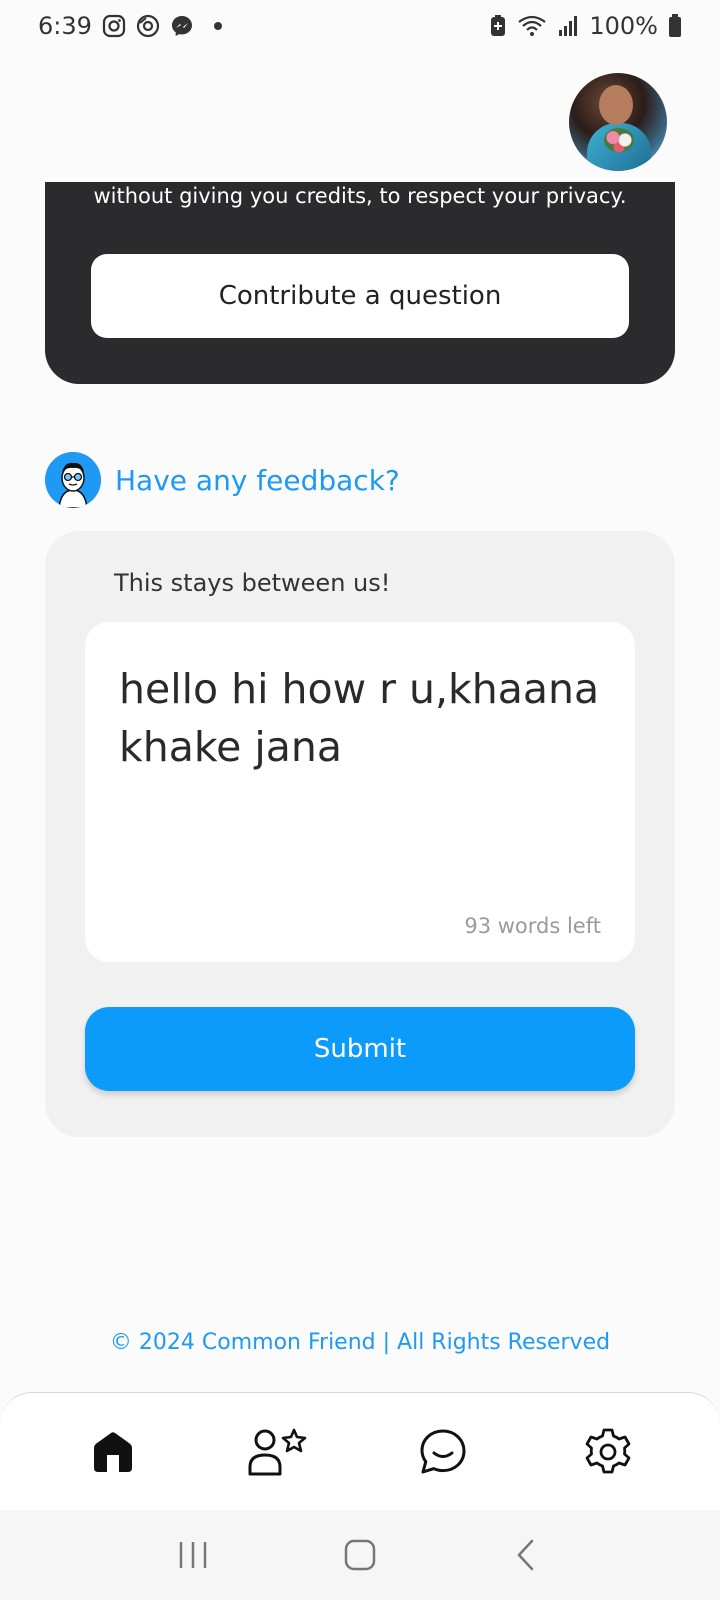 The image size is (720, 1600). I want to click on feedback-subtitle: This stays between us!, so click(252, 583).